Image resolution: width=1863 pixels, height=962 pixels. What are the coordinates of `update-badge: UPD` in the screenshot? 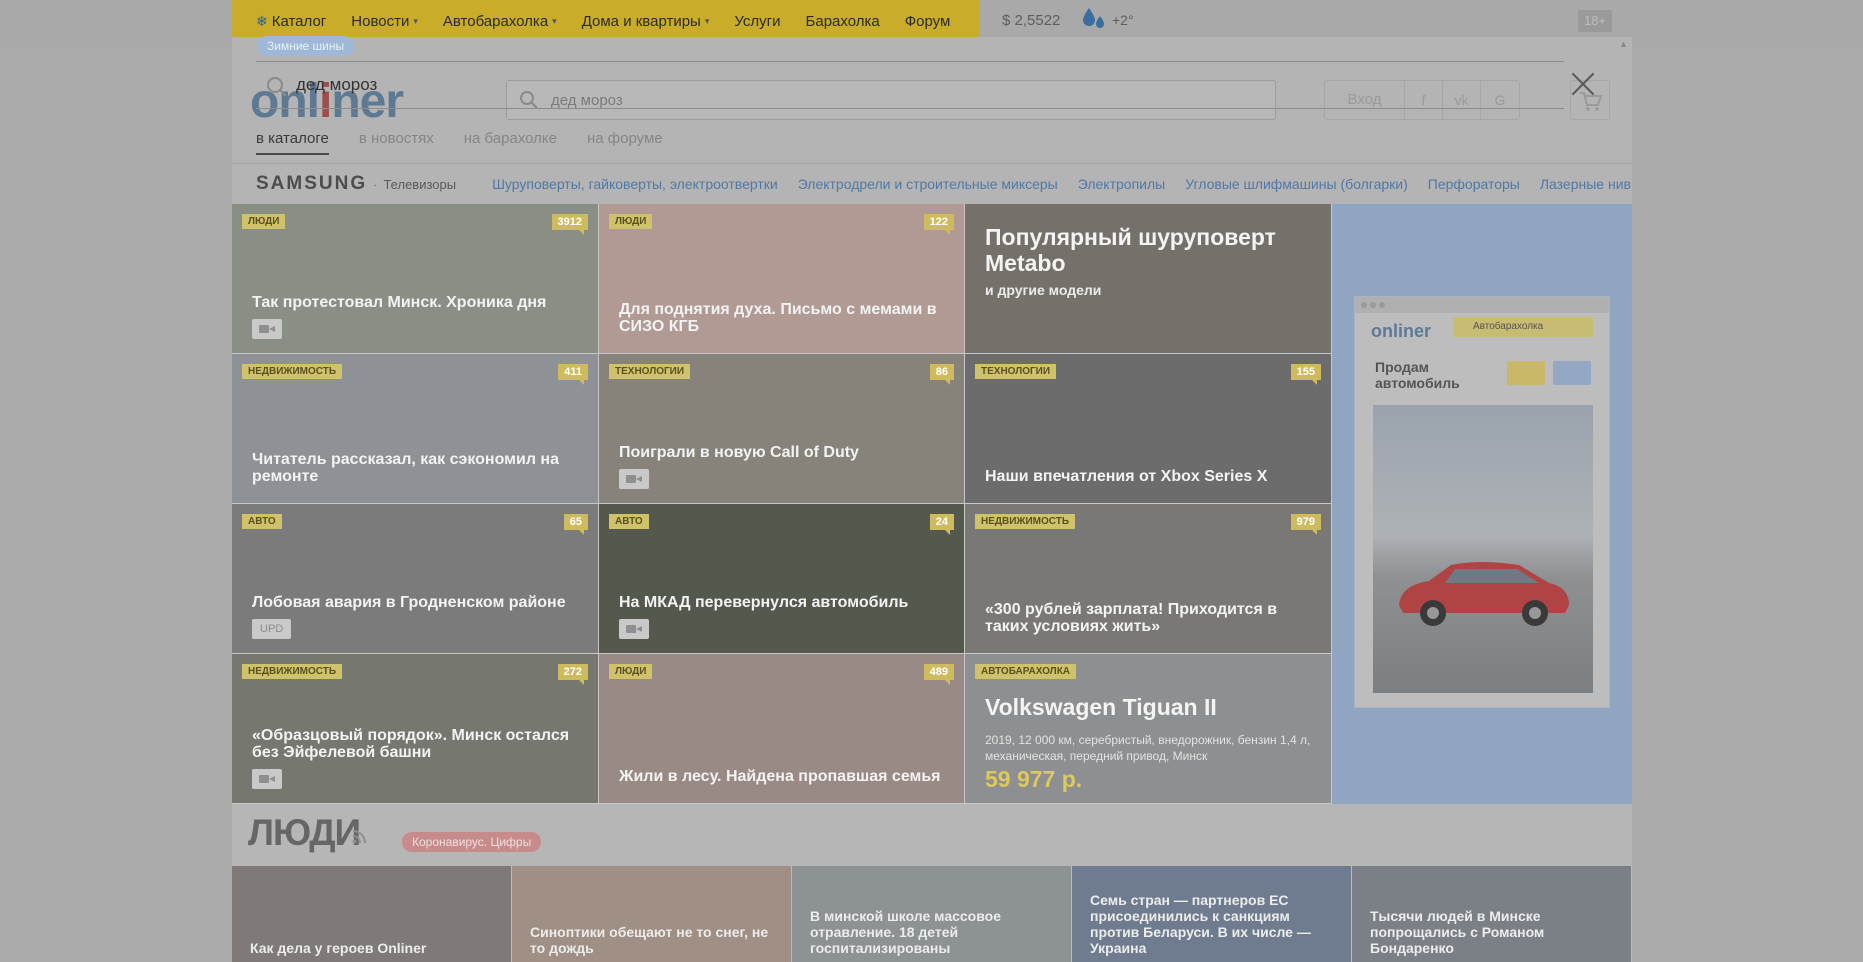 It's located at (272, 629).